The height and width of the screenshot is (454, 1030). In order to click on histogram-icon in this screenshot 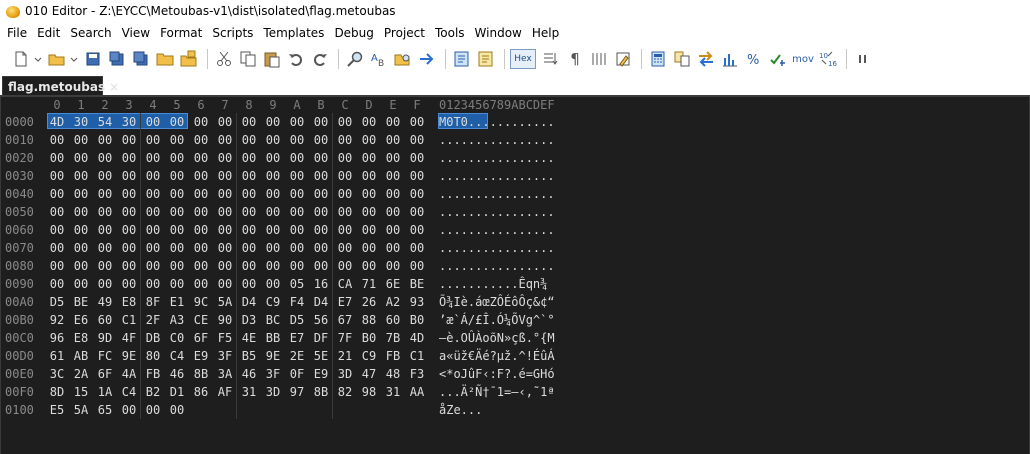, I will do `click(730, 59)`.